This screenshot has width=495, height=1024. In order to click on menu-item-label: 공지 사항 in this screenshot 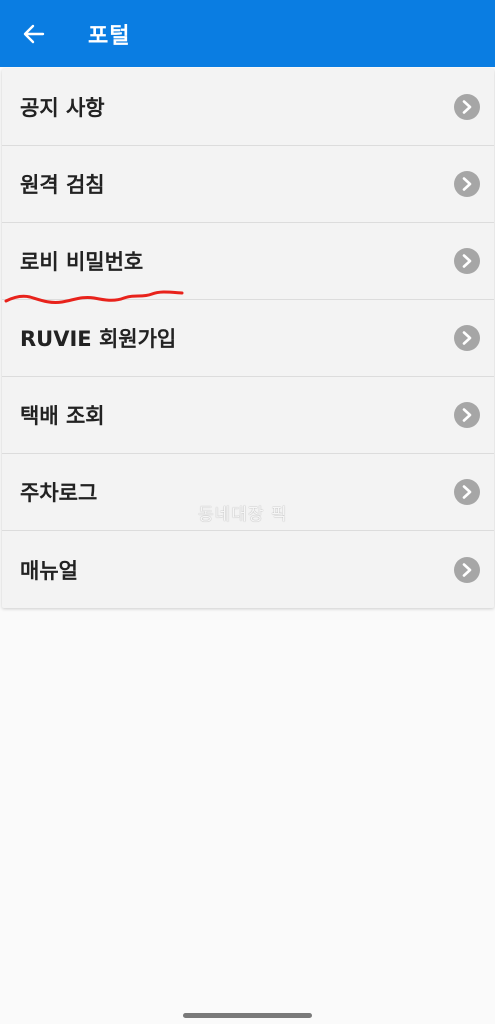, I will do `click(62, 108)`.